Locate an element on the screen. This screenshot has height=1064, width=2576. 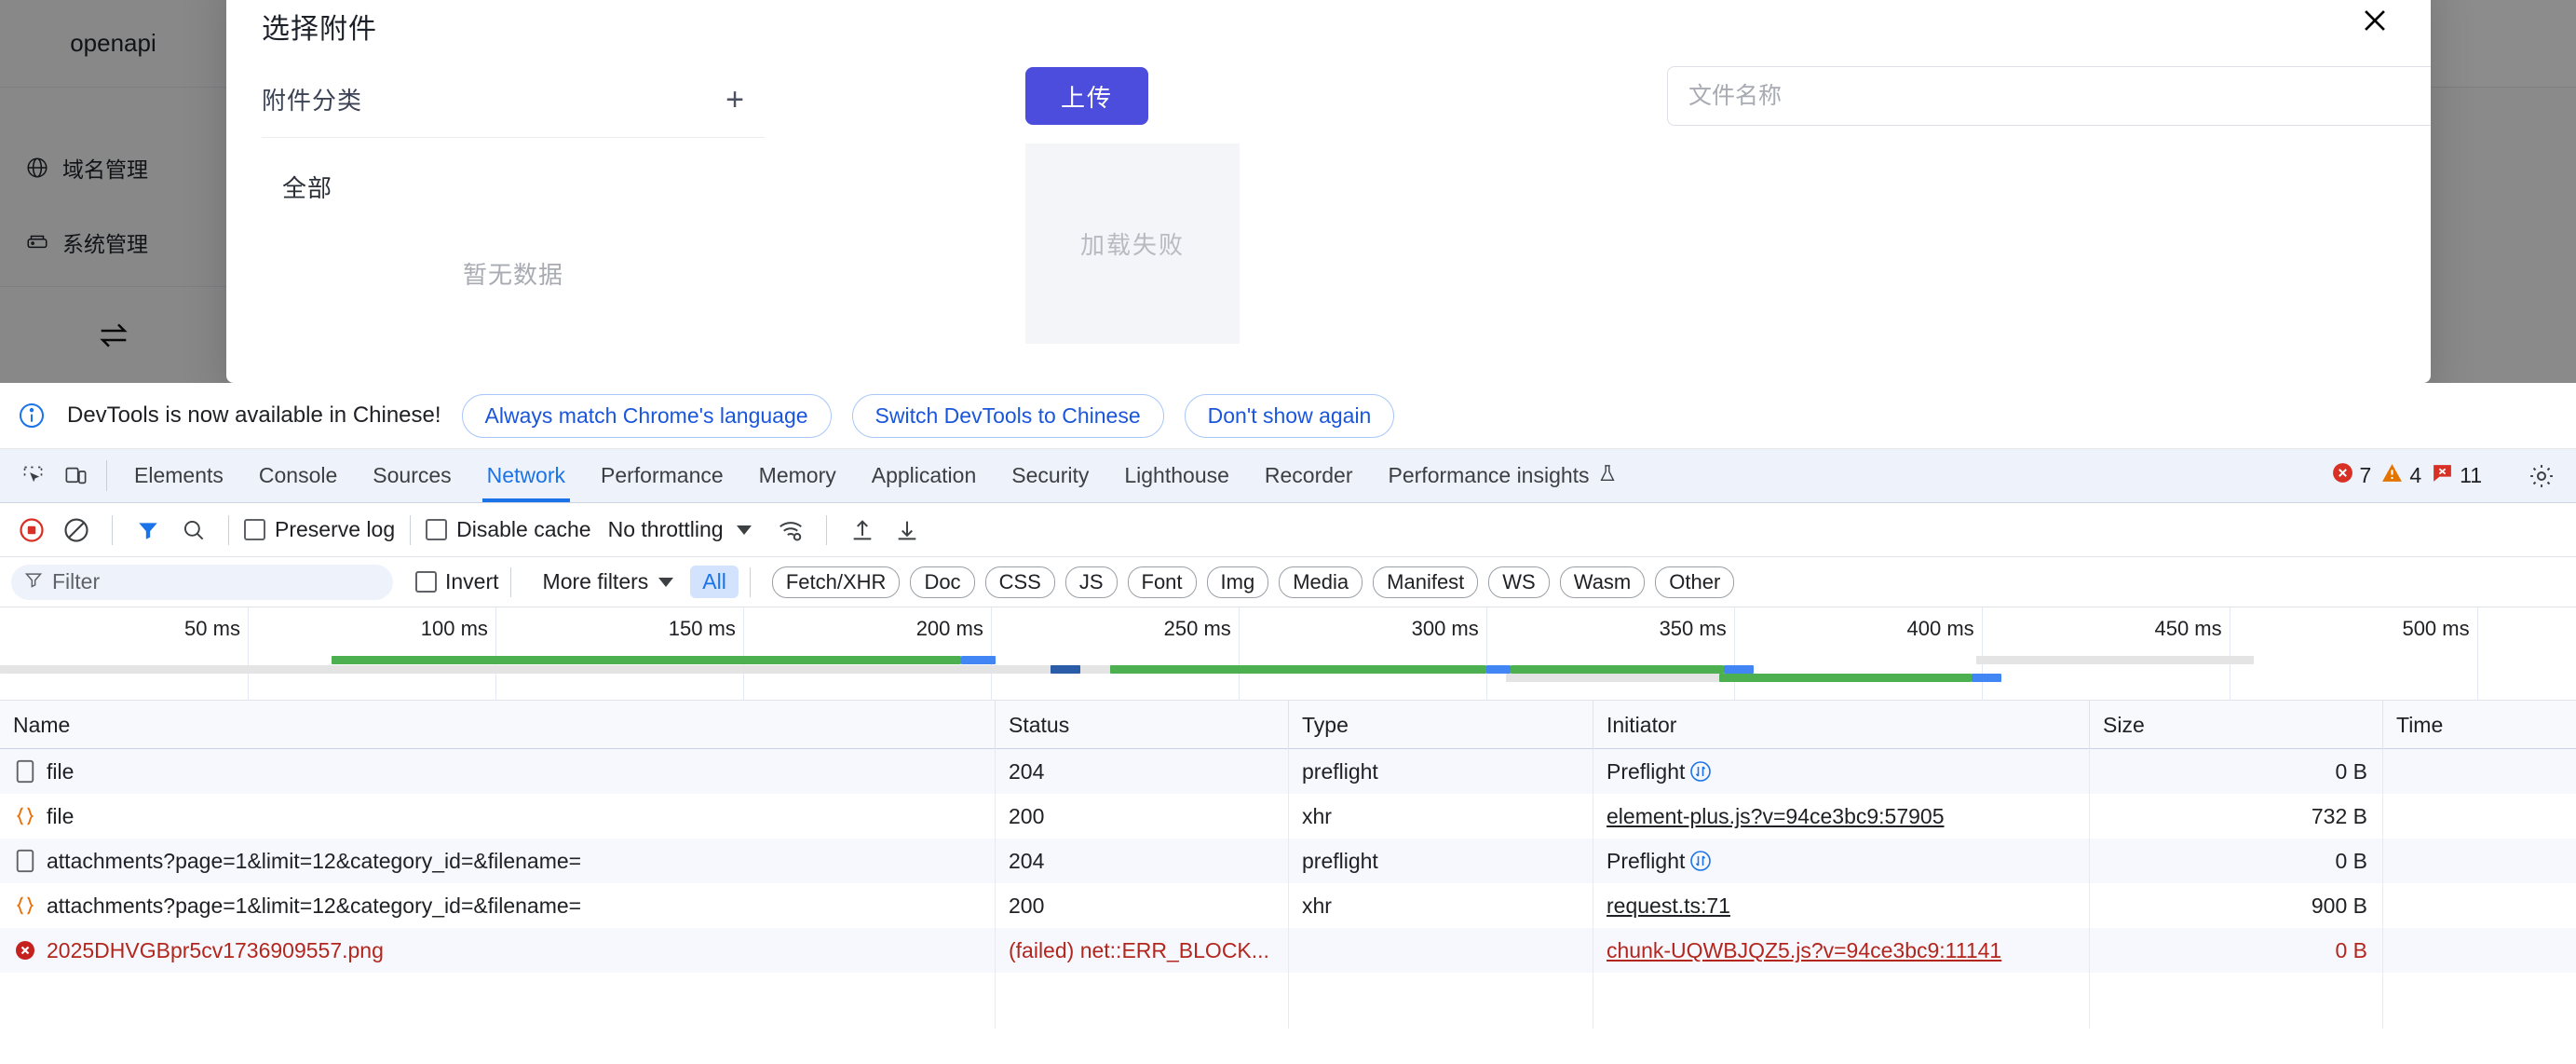
column-header-status: Status is located at coordinates (1141, 725).